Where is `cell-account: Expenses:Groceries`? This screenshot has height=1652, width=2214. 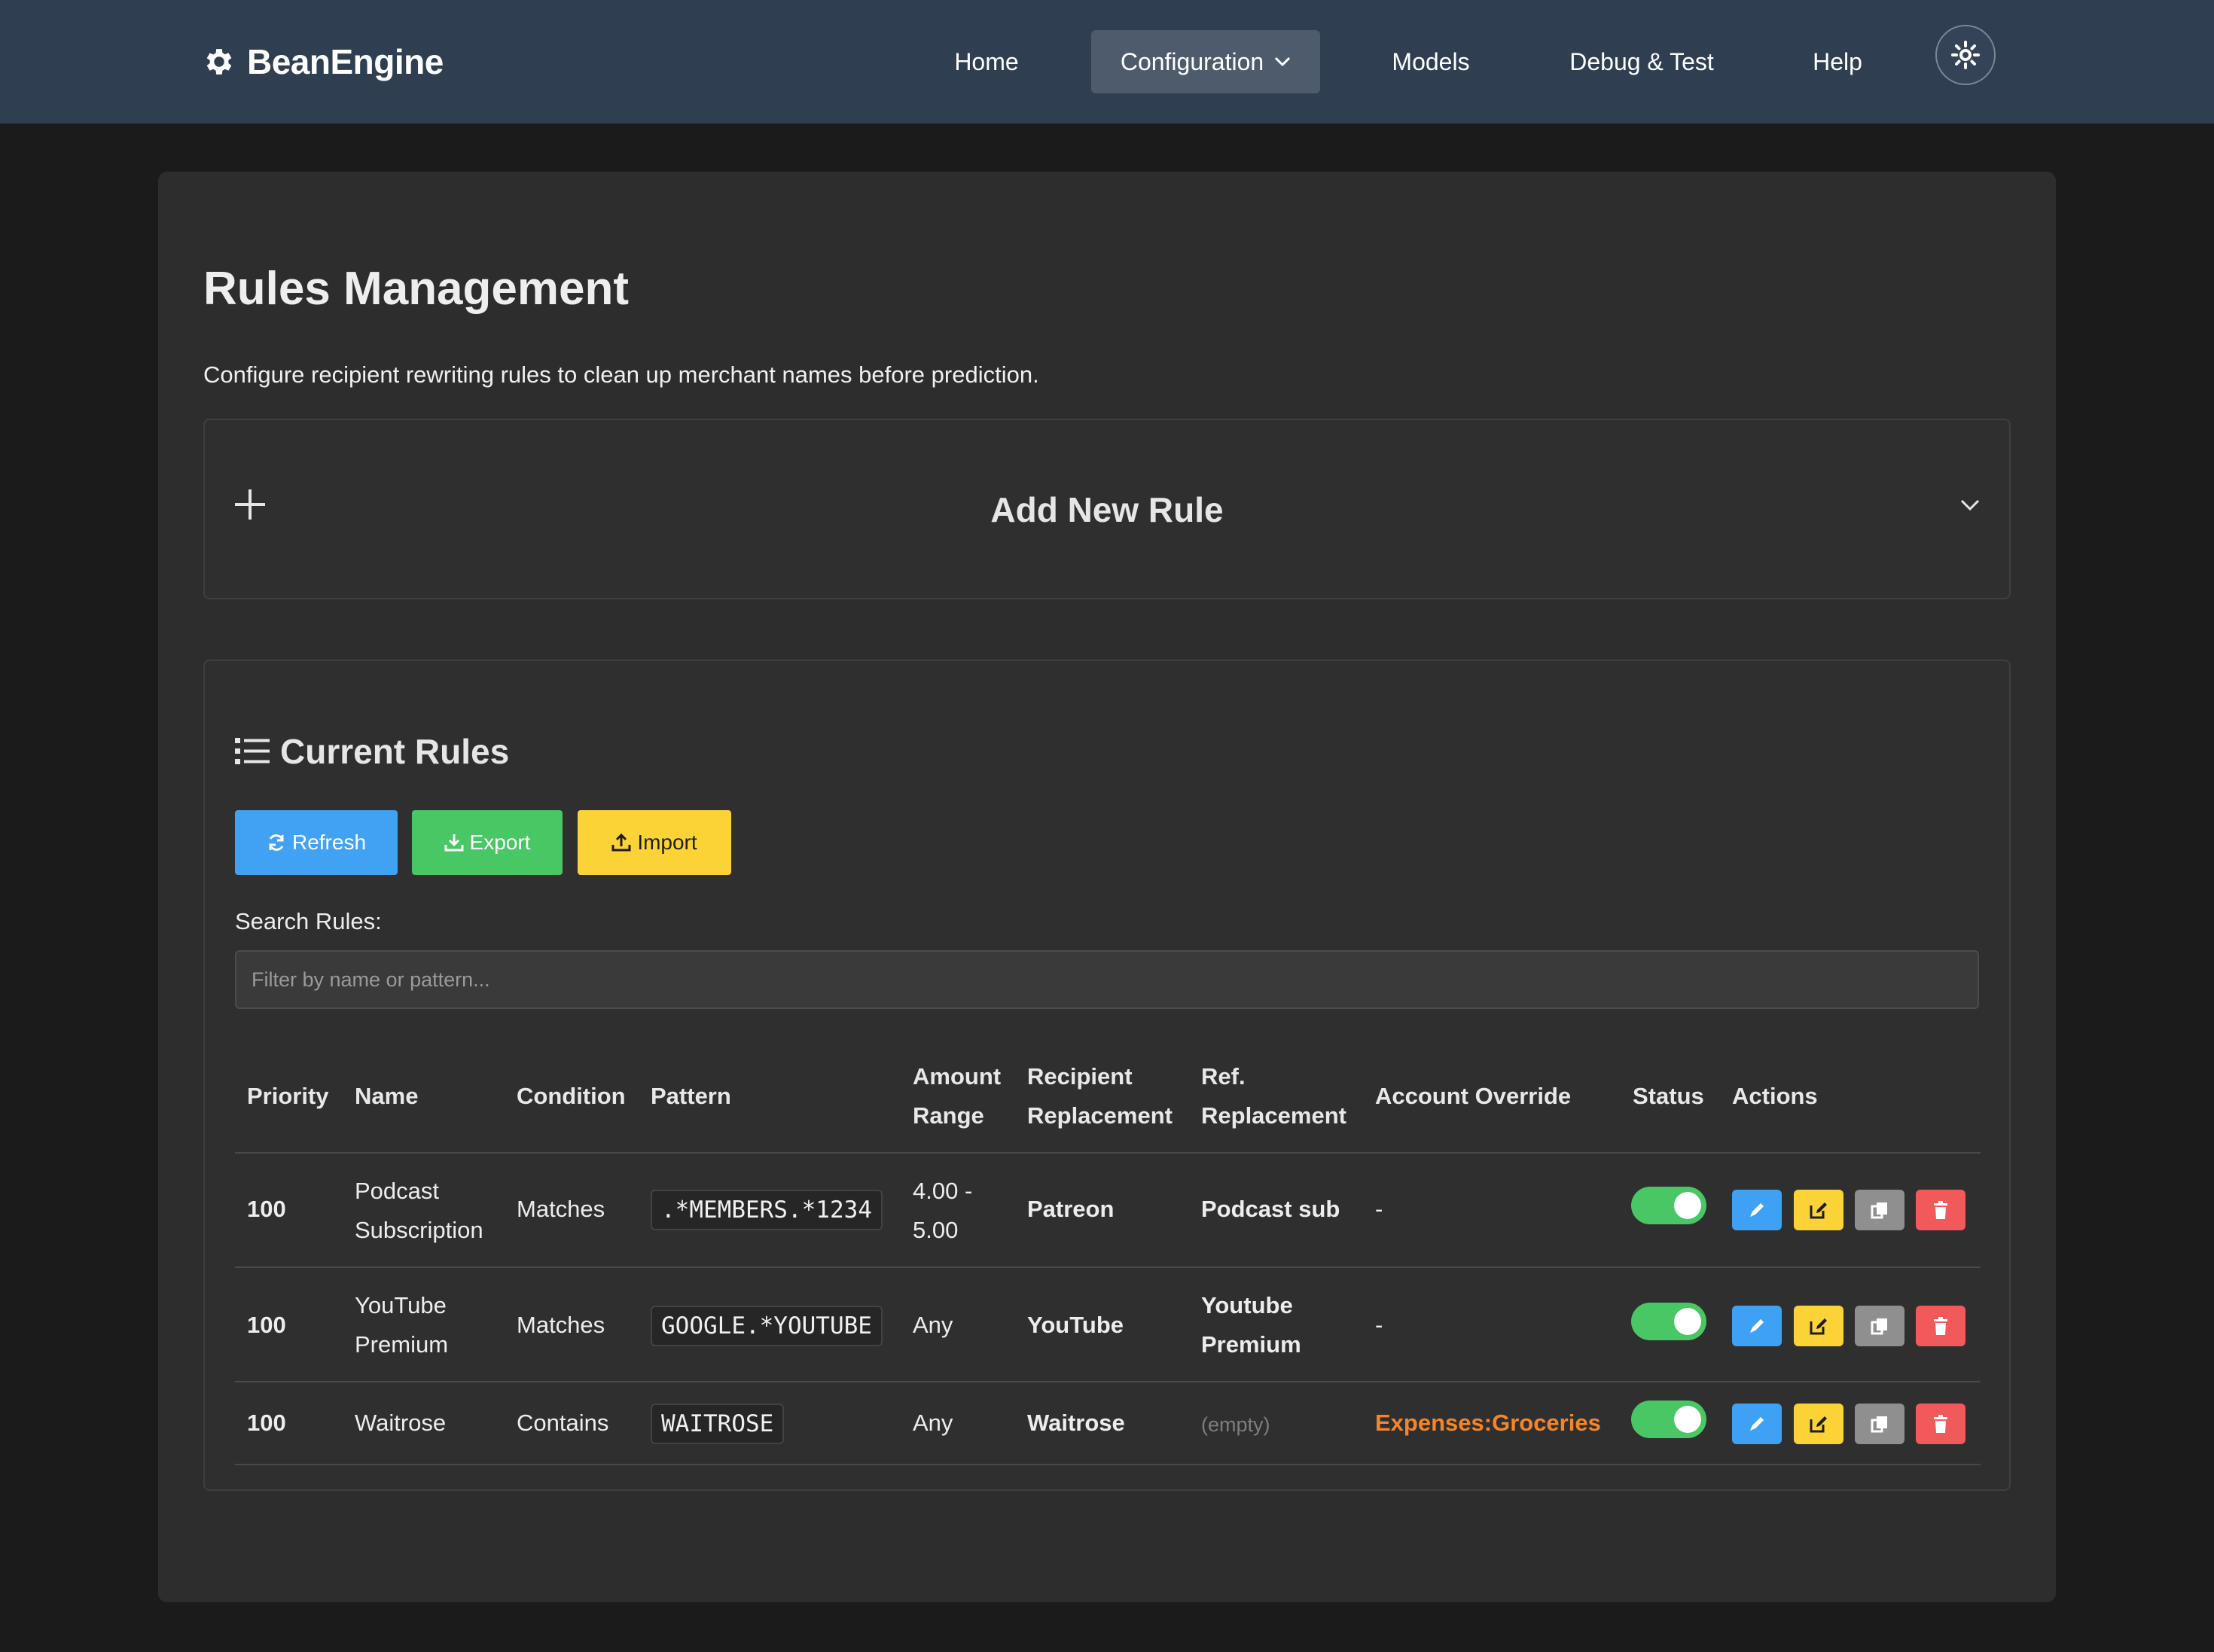
cell-account: Expenses:Groceries is located at coordinates (1488, 1423).